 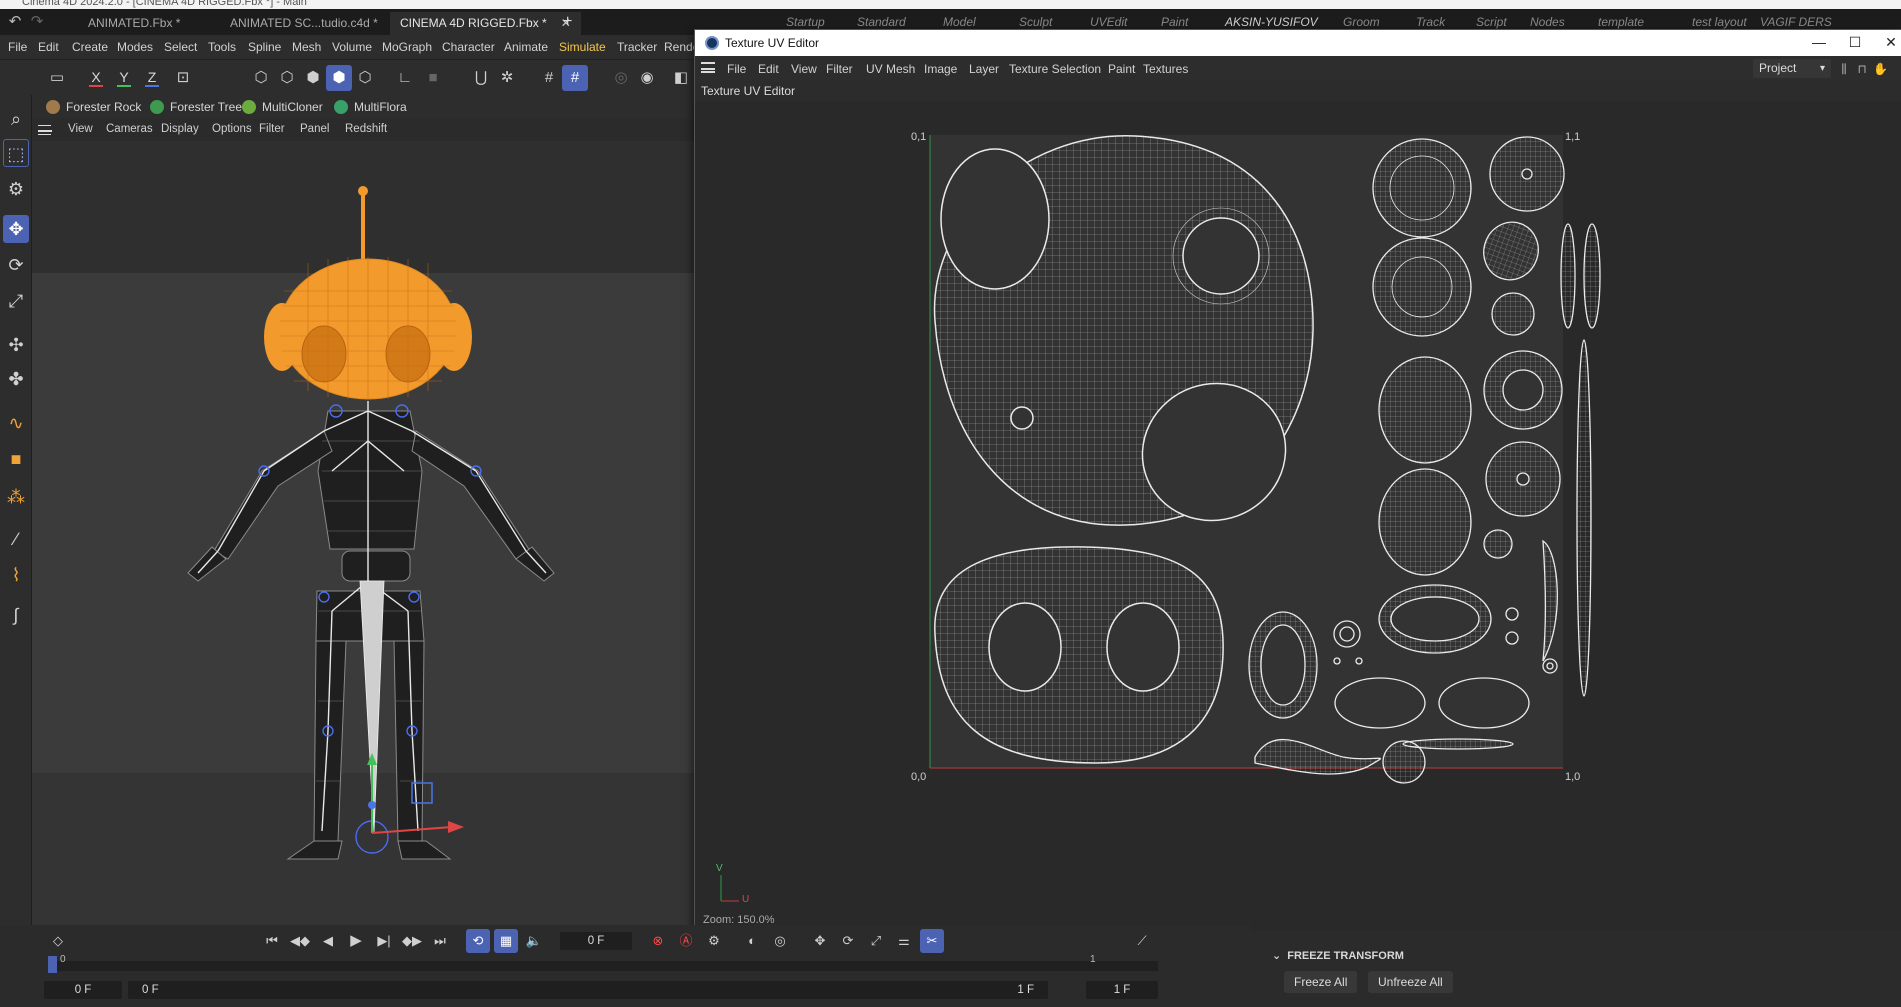 I want to click on go-to-end-icon: ⏭, so click(x=440, y=941).